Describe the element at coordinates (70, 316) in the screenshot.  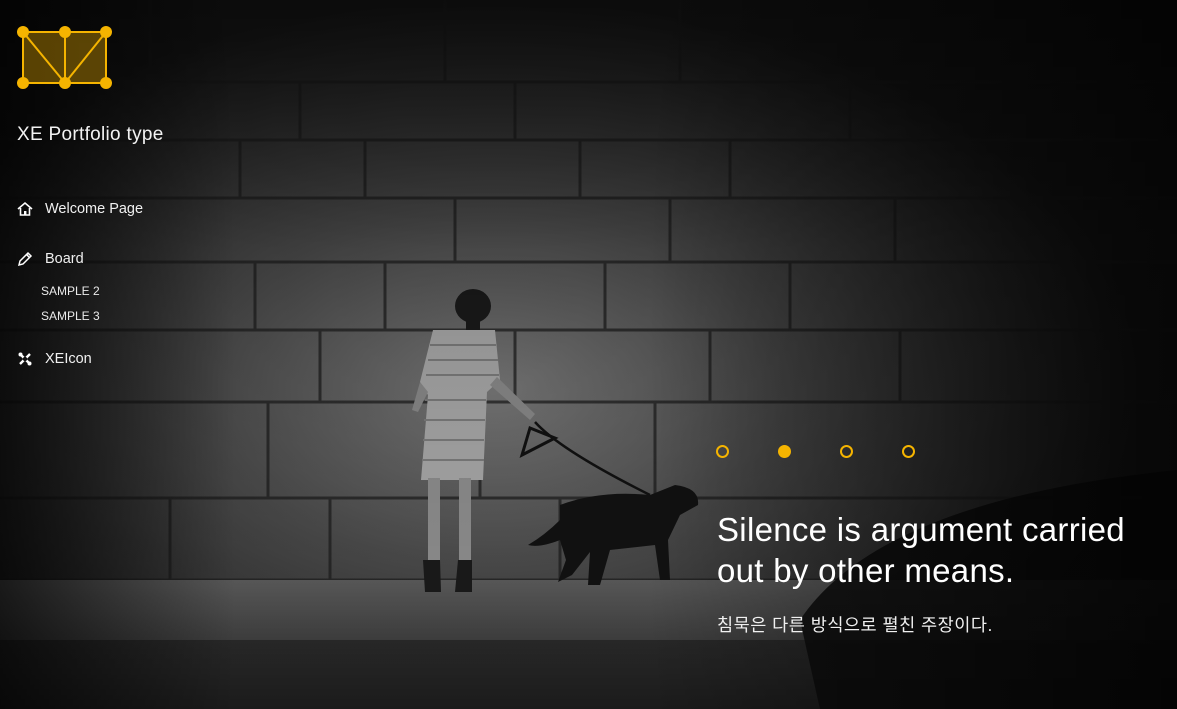
I see `nav-subitem-sample-3: SAMPLE 3` at that location.